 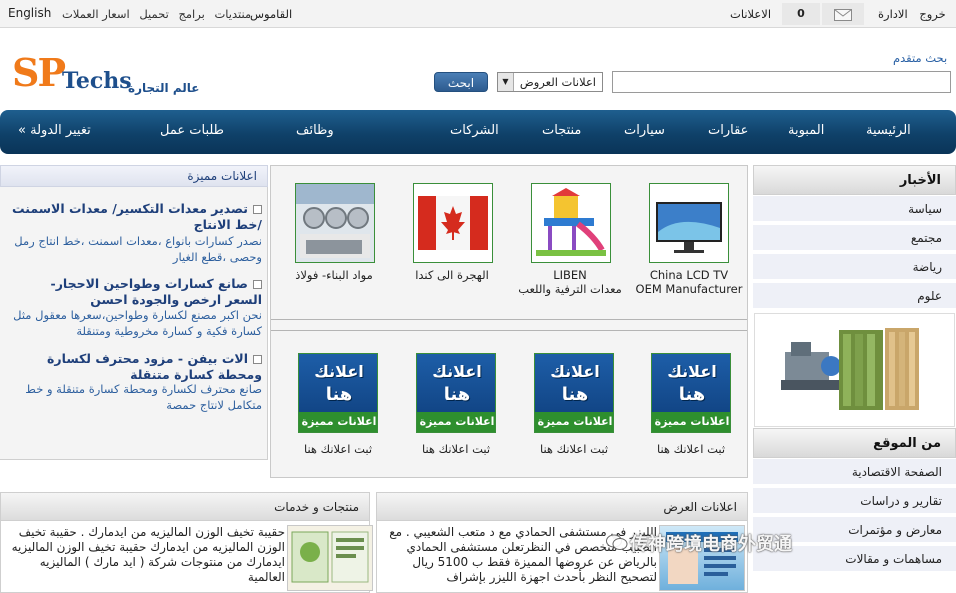 What do you see at coordinates (191, 14) in the screenshot?
I see `top-link-programs: برامج` at bounding box center [191, 14].